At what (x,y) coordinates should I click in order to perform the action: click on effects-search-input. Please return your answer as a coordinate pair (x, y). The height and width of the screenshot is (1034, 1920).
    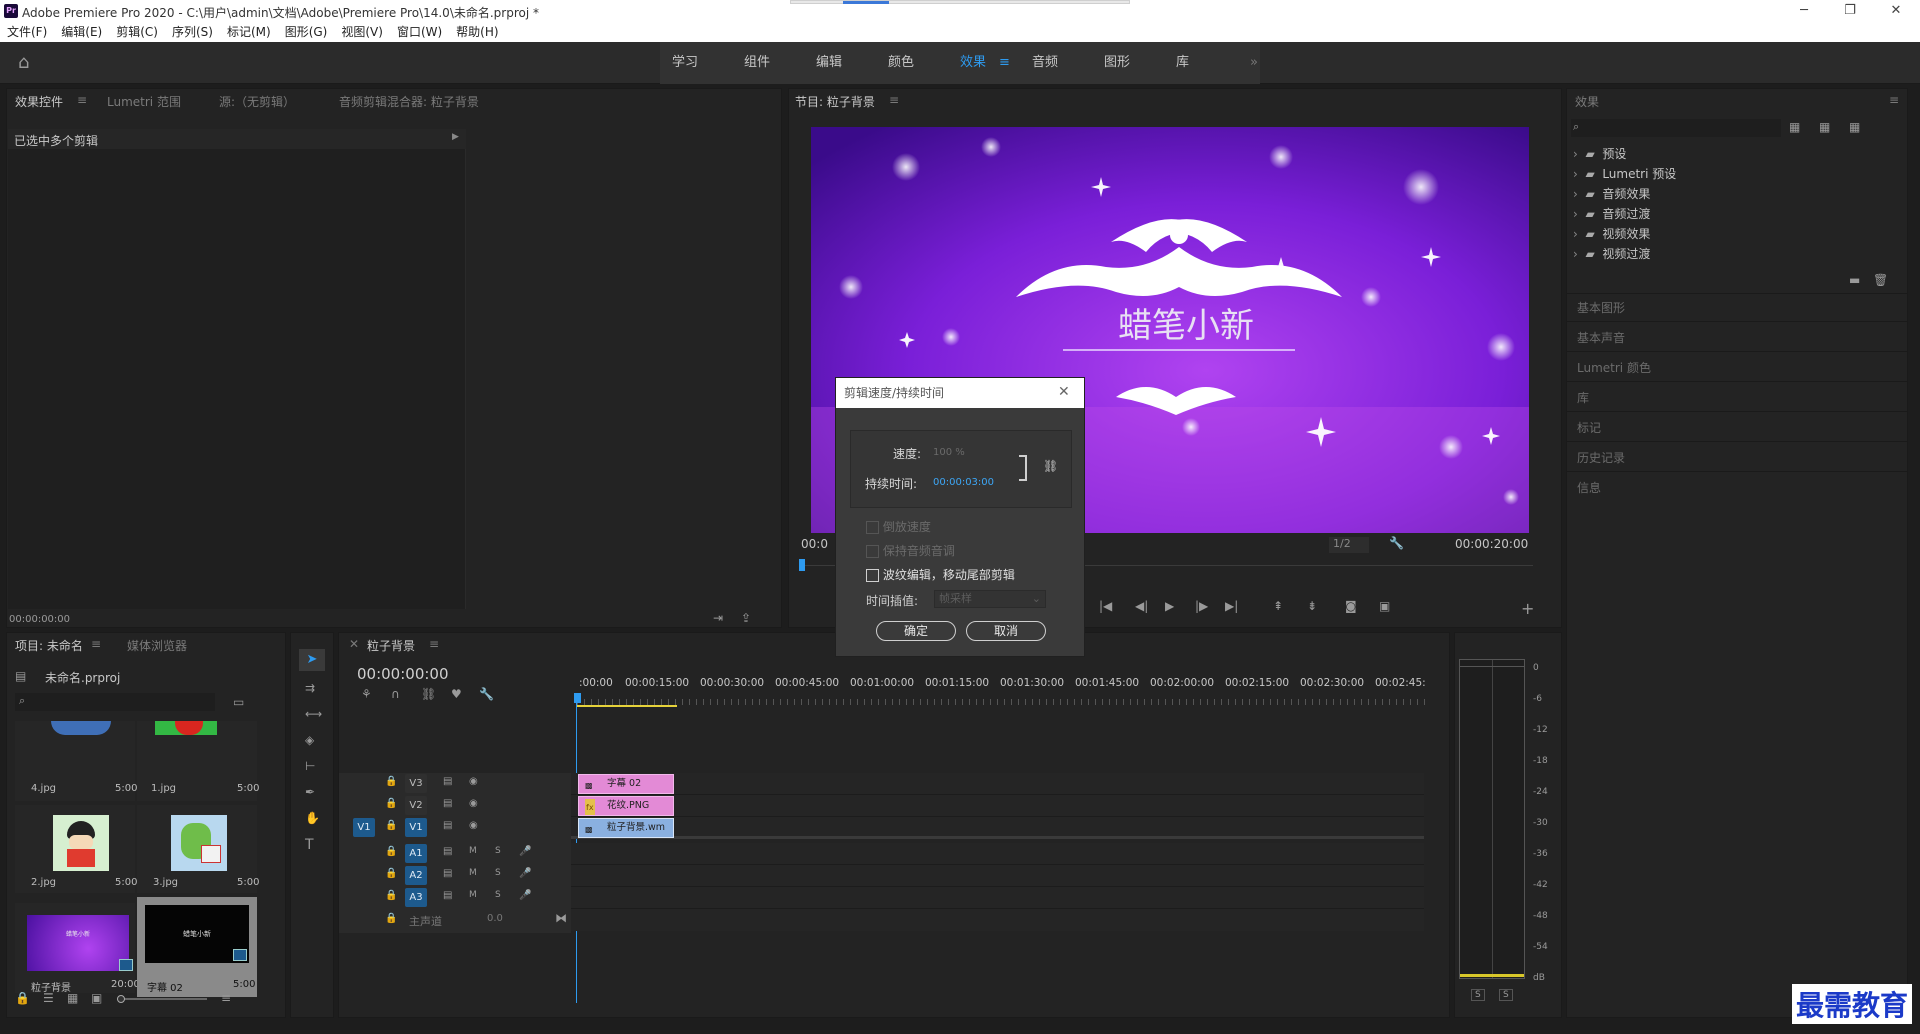
    Looking at the image, I should click on (1676, 128).